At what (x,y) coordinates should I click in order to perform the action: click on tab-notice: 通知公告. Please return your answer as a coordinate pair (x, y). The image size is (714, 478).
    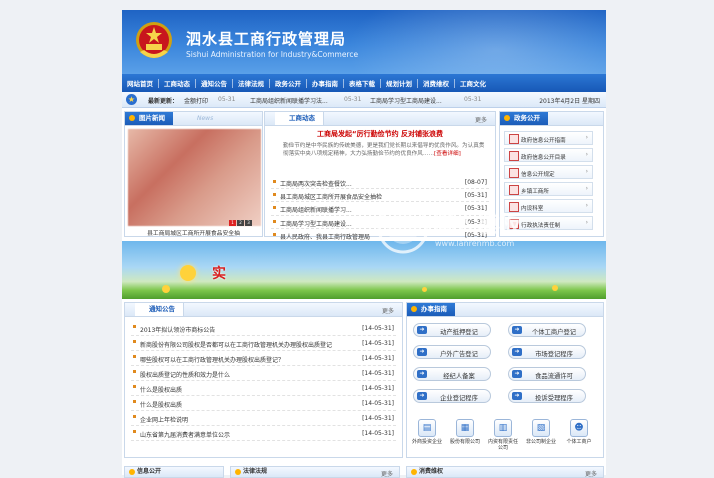
    Looking at the image, I should click on (159, 309).